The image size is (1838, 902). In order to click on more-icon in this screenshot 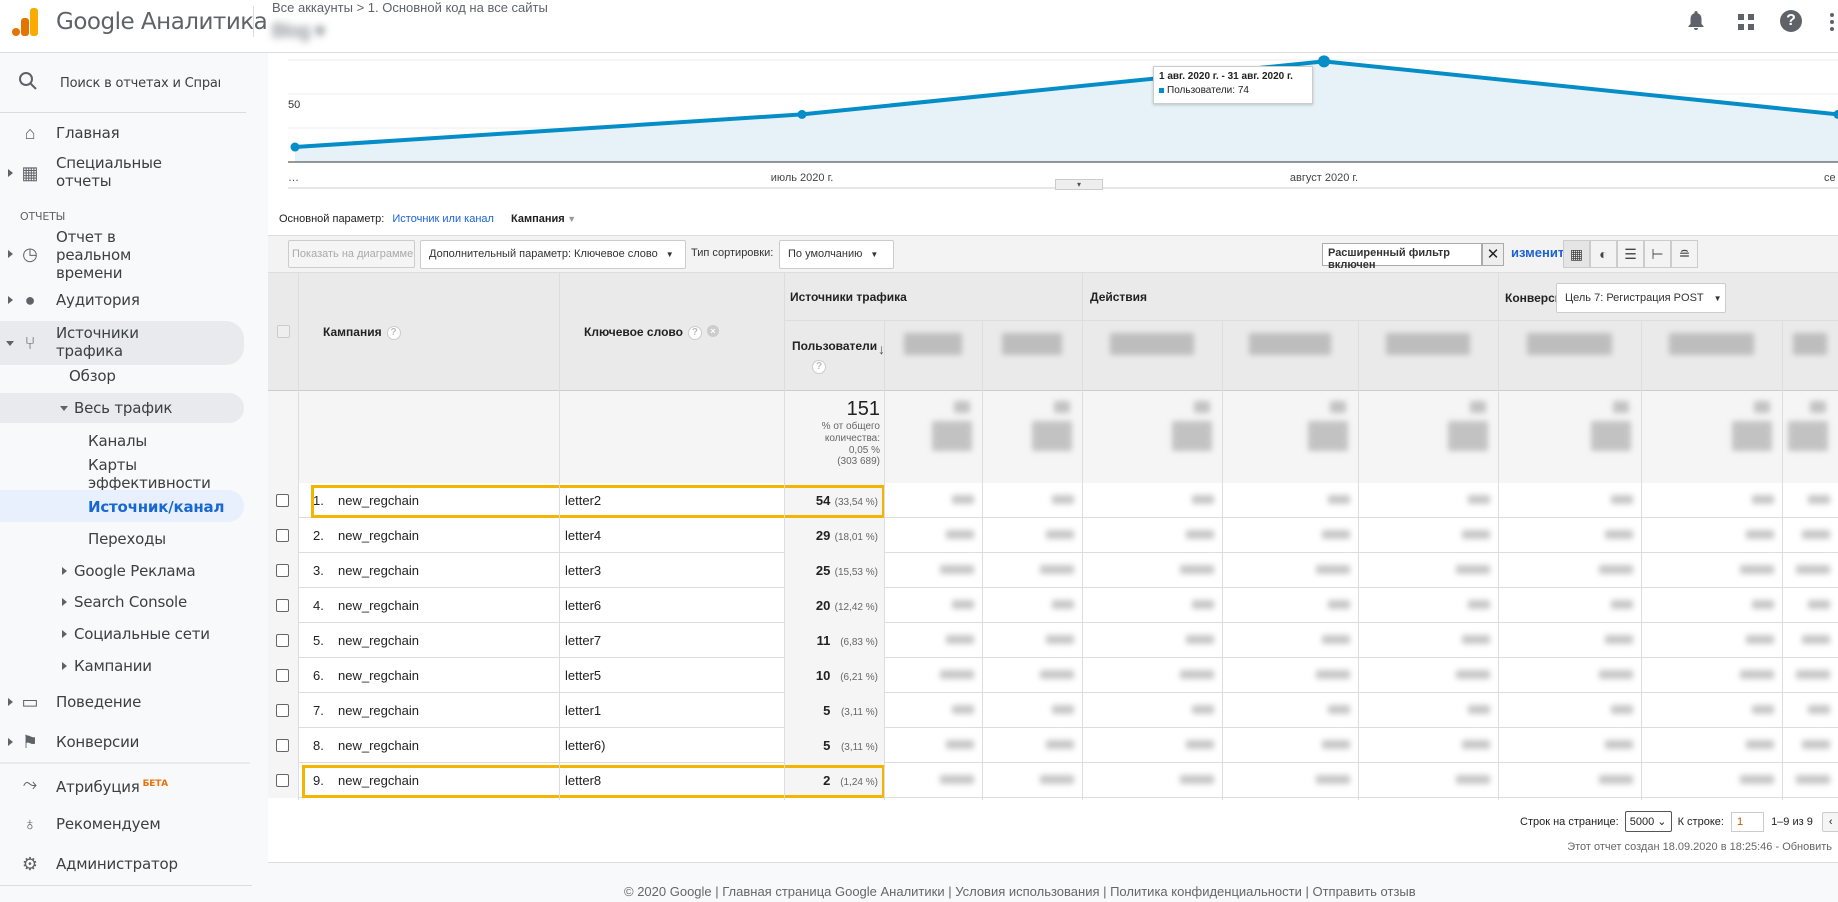, I will do `click(1832, 22)`.